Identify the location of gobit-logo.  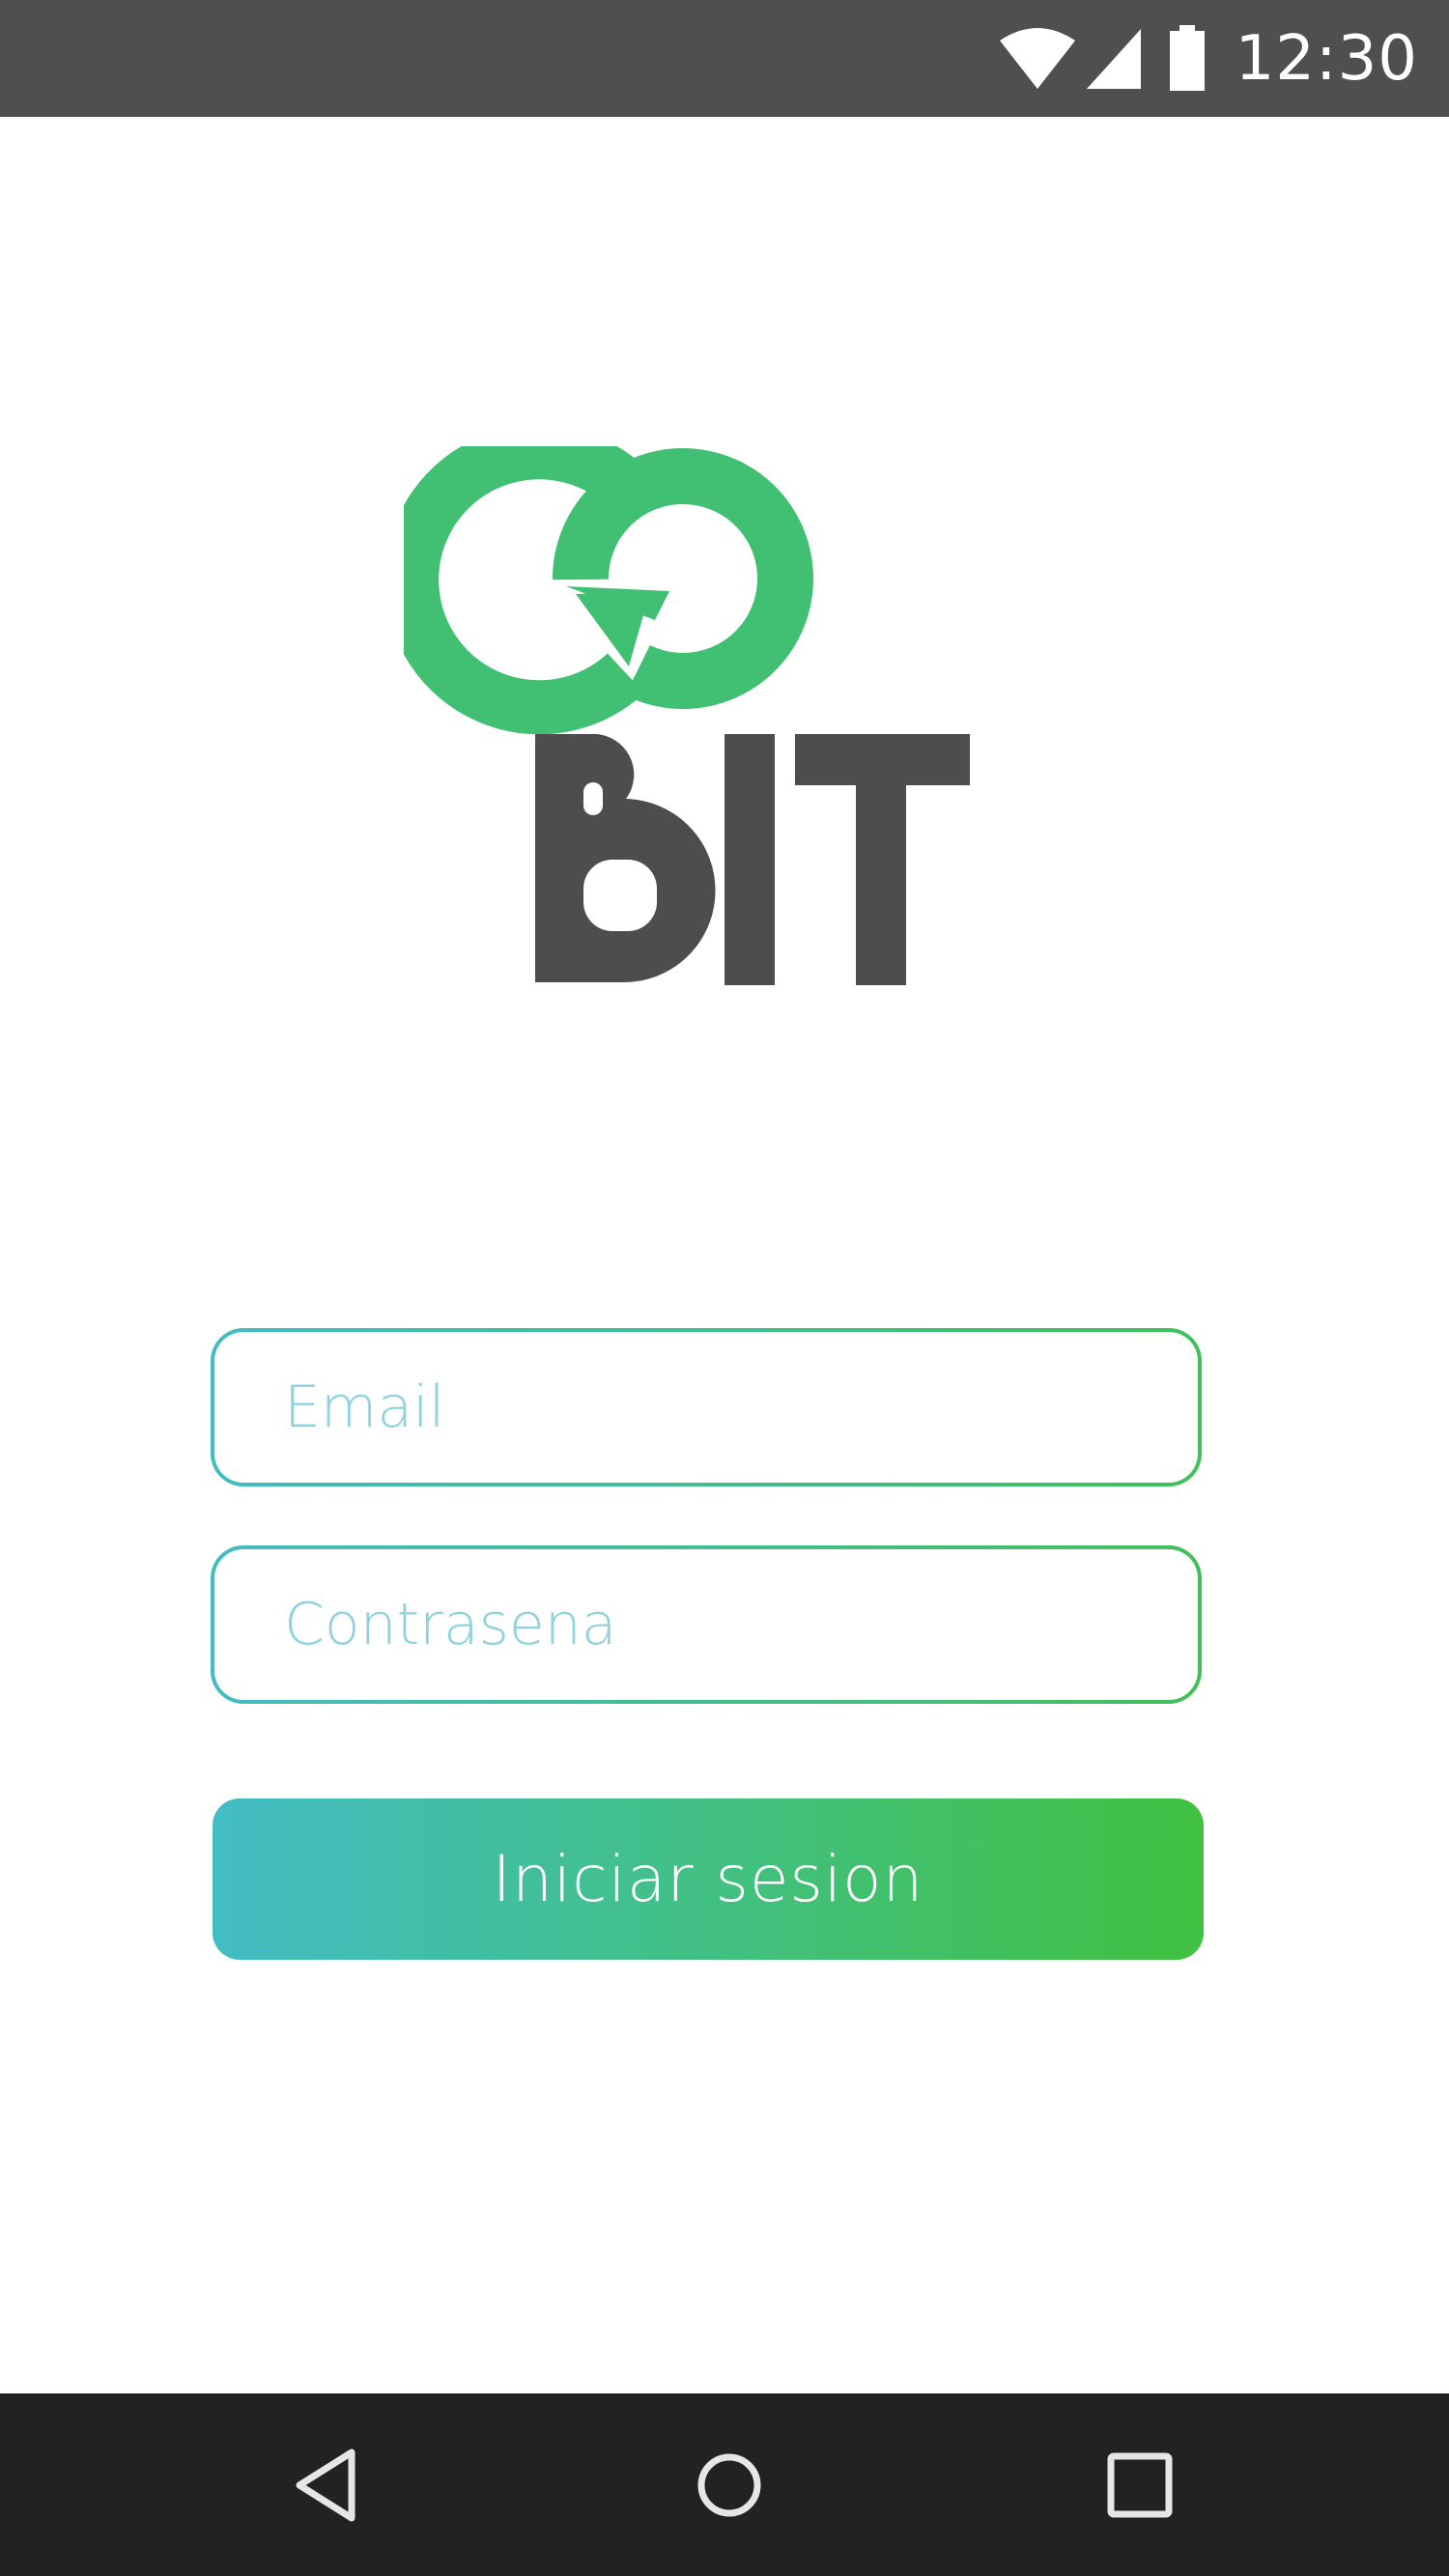
(687, 715).